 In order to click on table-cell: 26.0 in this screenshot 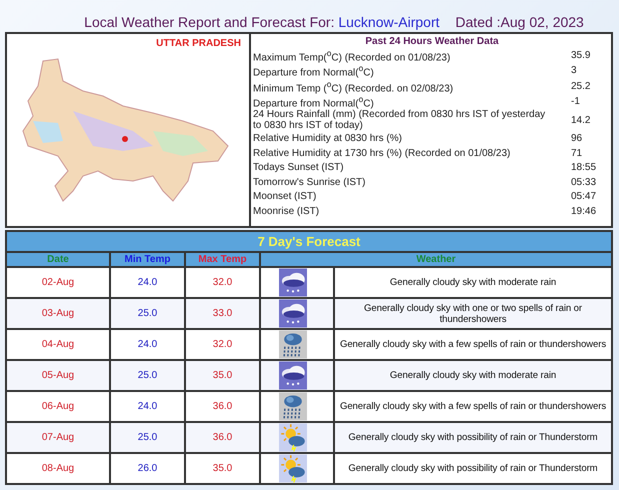, I will do `click(147, 468)`.